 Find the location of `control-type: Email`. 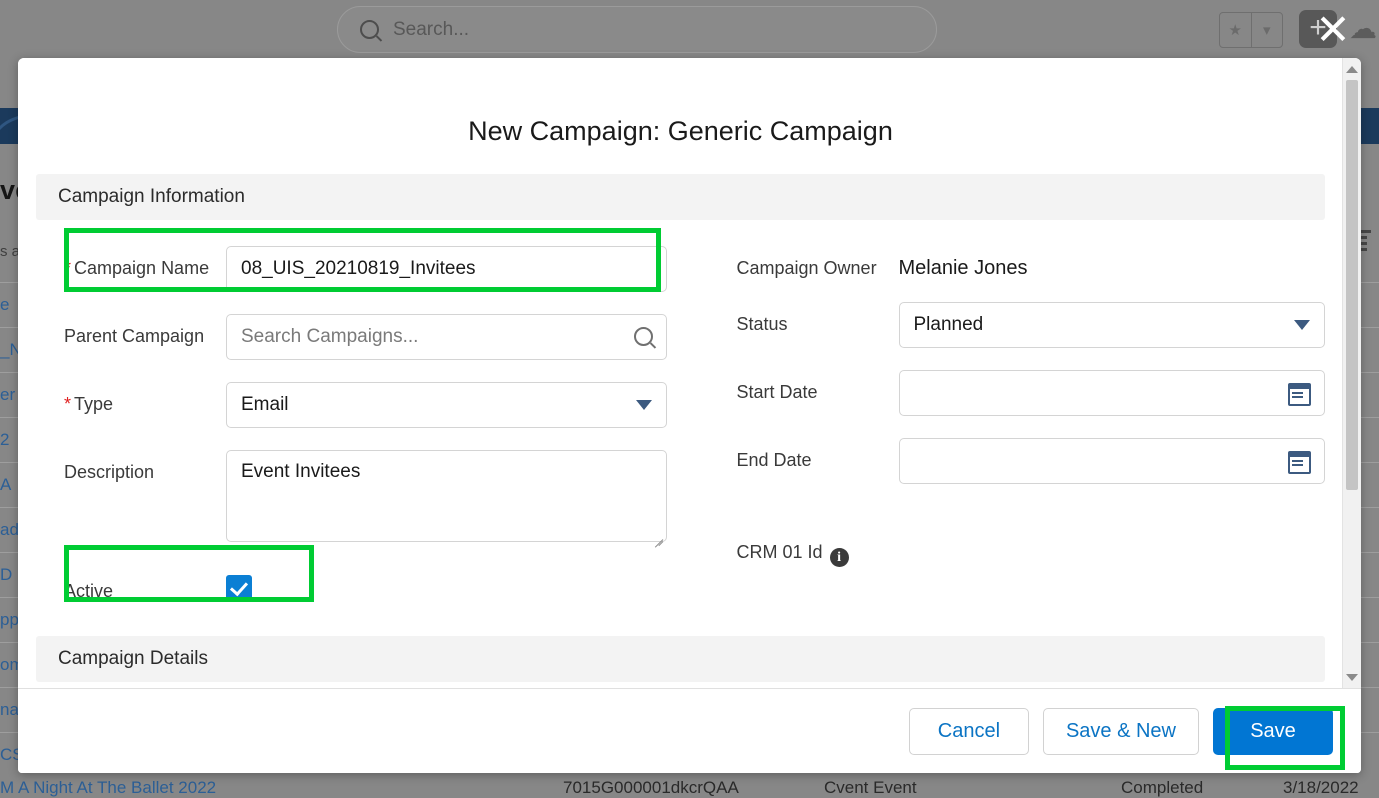

control-type: Email is located at coordinates (446, 405).